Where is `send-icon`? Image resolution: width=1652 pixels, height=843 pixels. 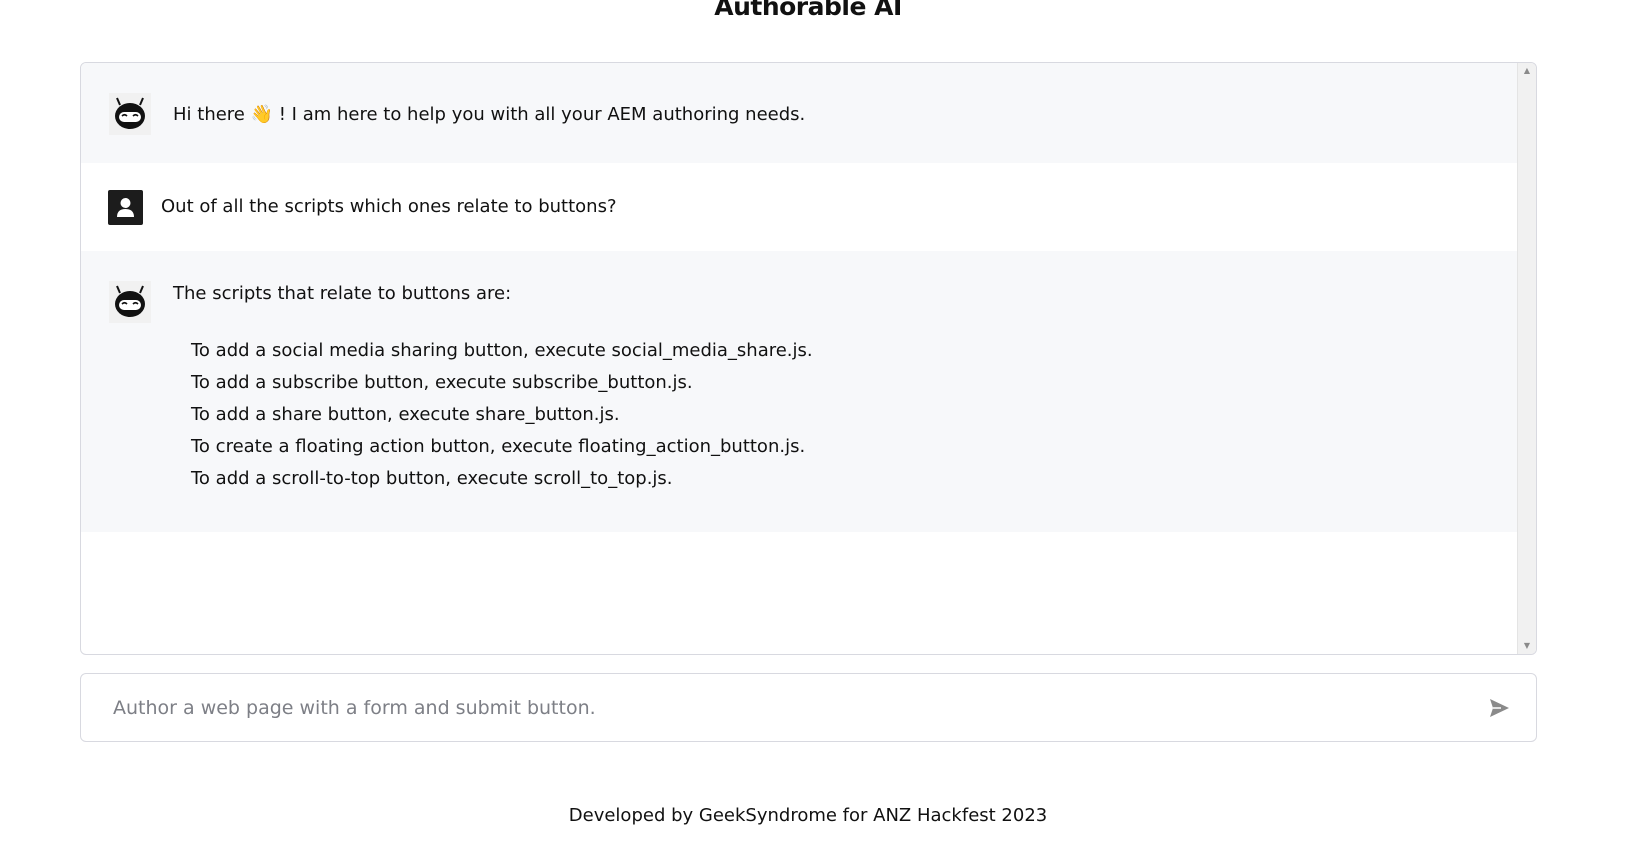 send-icon is located at coordinates (1499, 708).